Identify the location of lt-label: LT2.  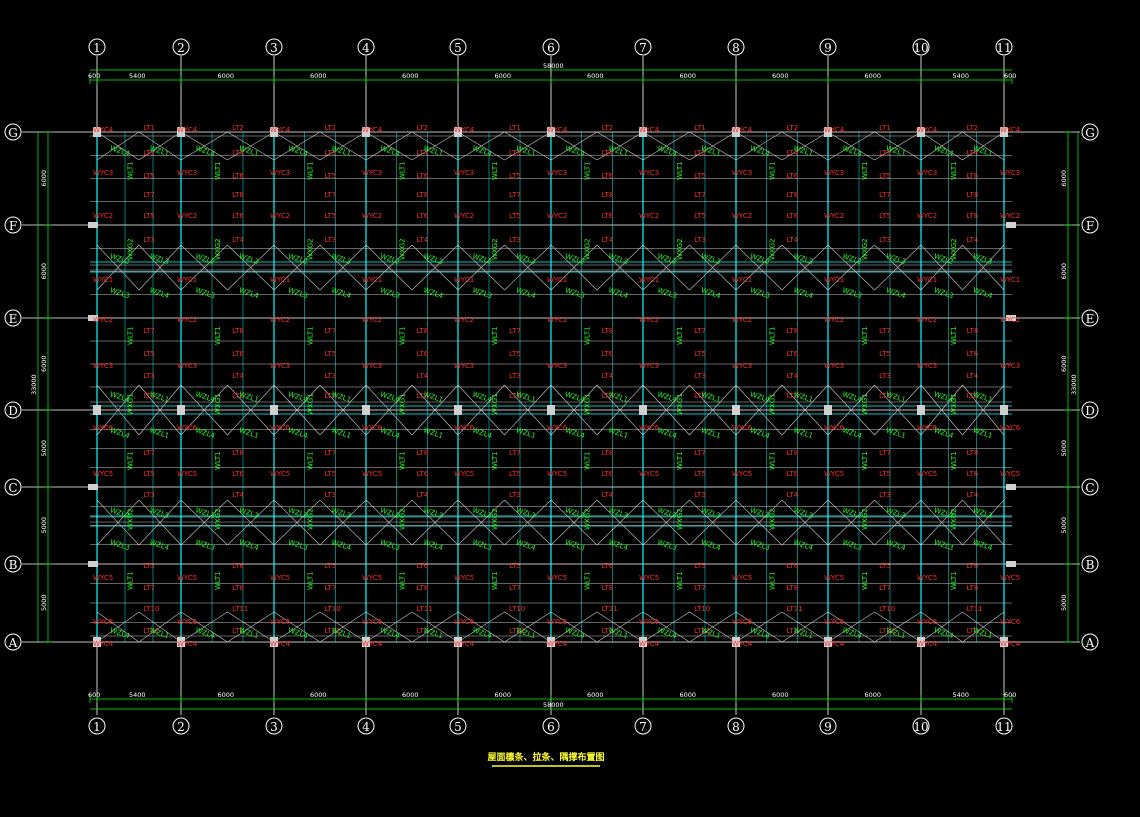
(973, 128).